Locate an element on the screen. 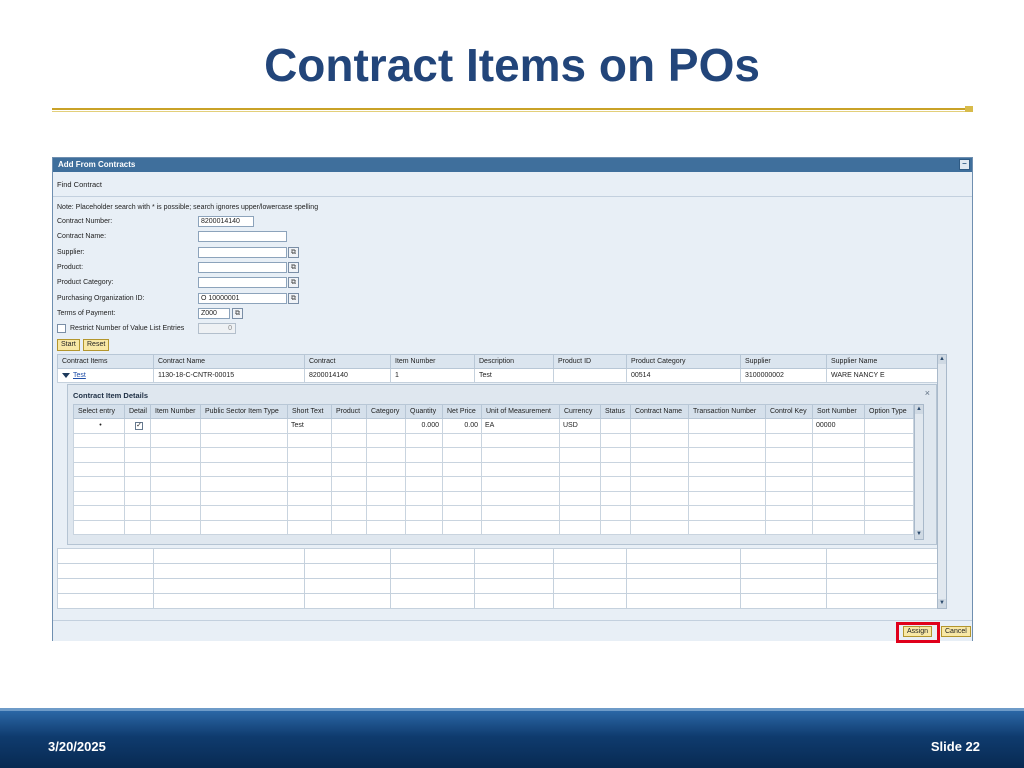 The height and width of the screenshot is (768, 1024). purchasing-org-label: Purchasing Organization ID: is located at coordinates (101, 298).